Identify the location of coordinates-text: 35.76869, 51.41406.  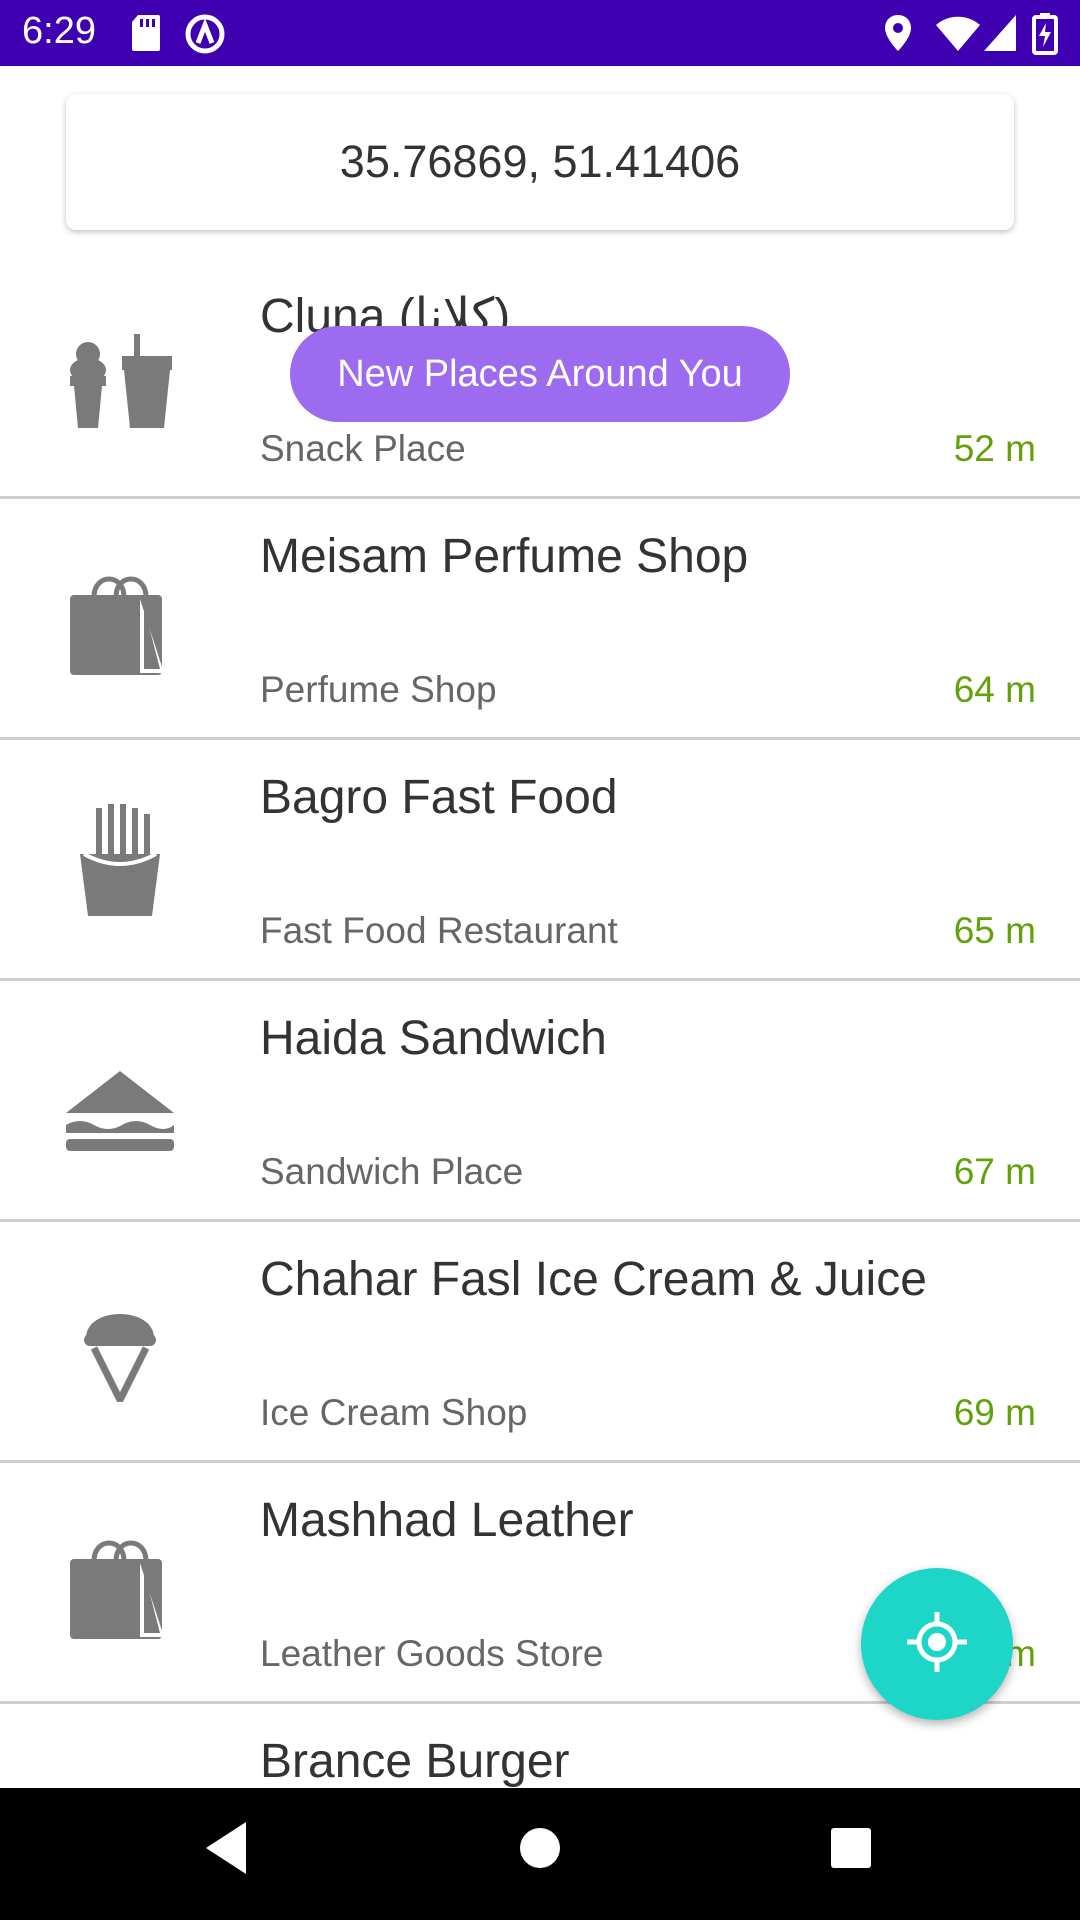
(540, 161).